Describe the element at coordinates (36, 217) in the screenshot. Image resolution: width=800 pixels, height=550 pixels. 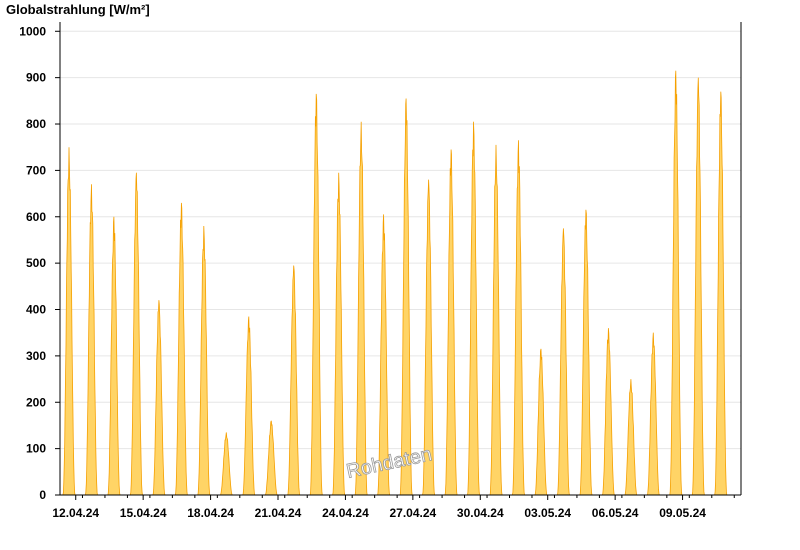
I see `y-tick-label: 600` at that location.